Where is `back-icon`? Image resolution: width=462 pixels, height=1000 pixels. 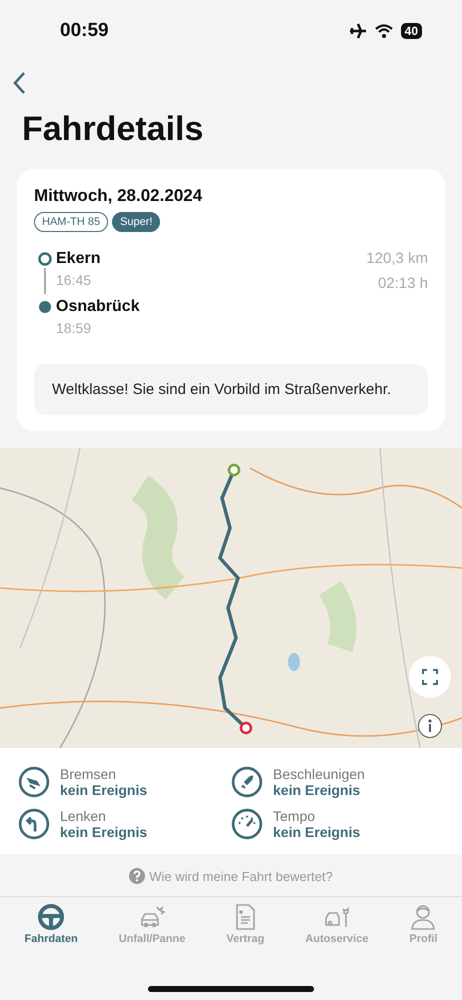 back-icon is located at coordinates (19, 83).